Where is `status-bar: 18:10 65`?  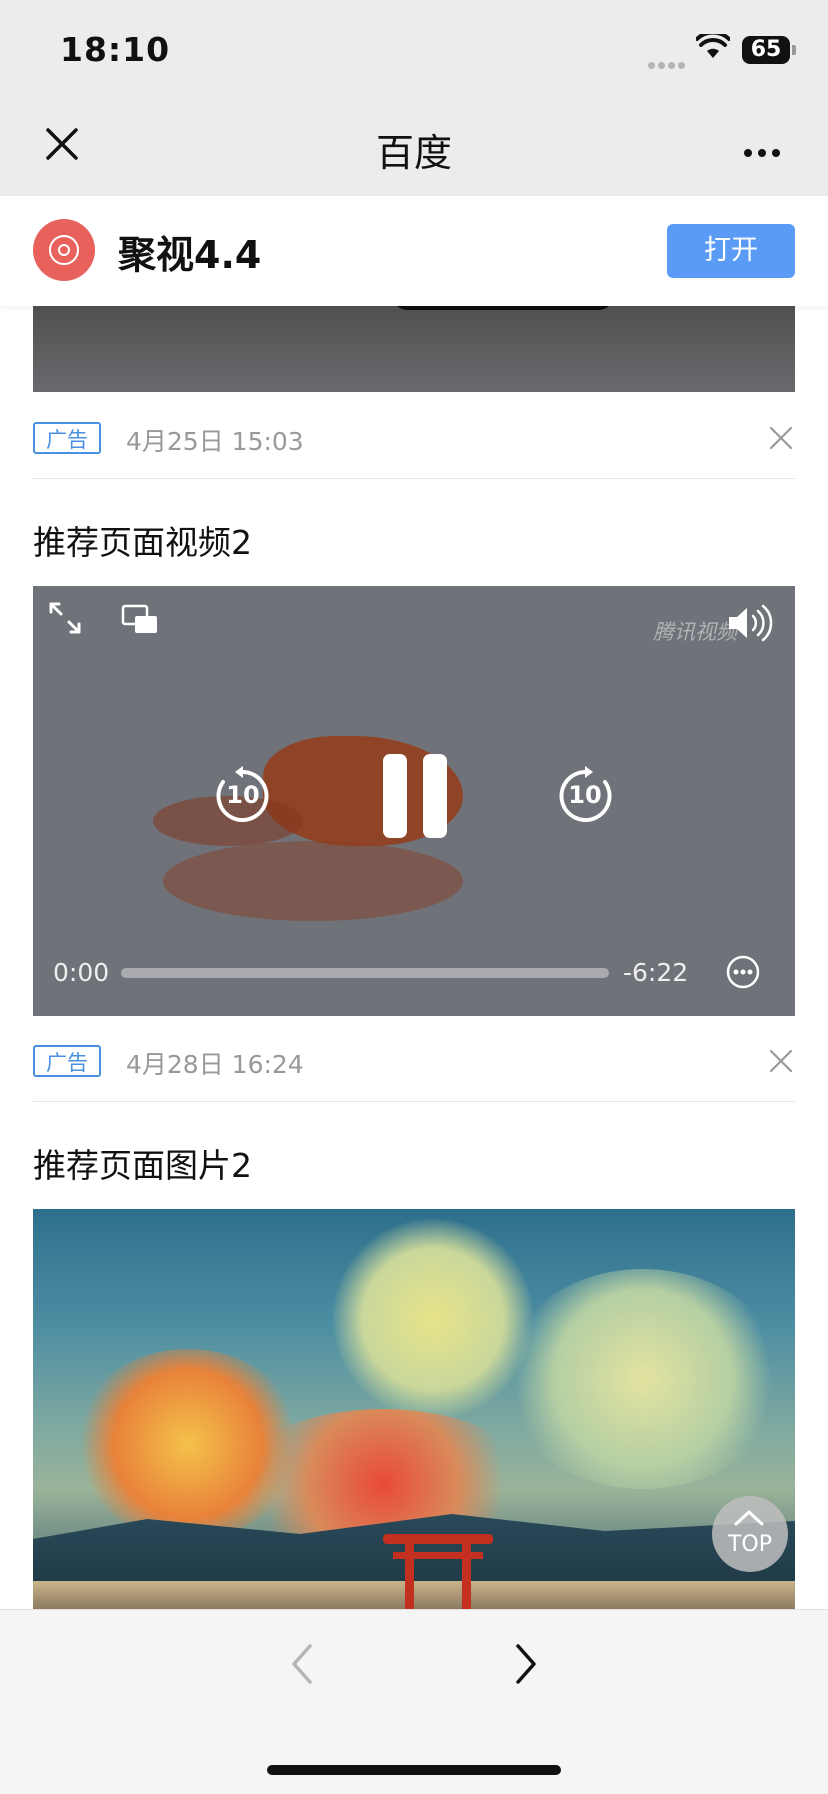
status-bar: 18:10 65 is located at coordinates (414, 50).